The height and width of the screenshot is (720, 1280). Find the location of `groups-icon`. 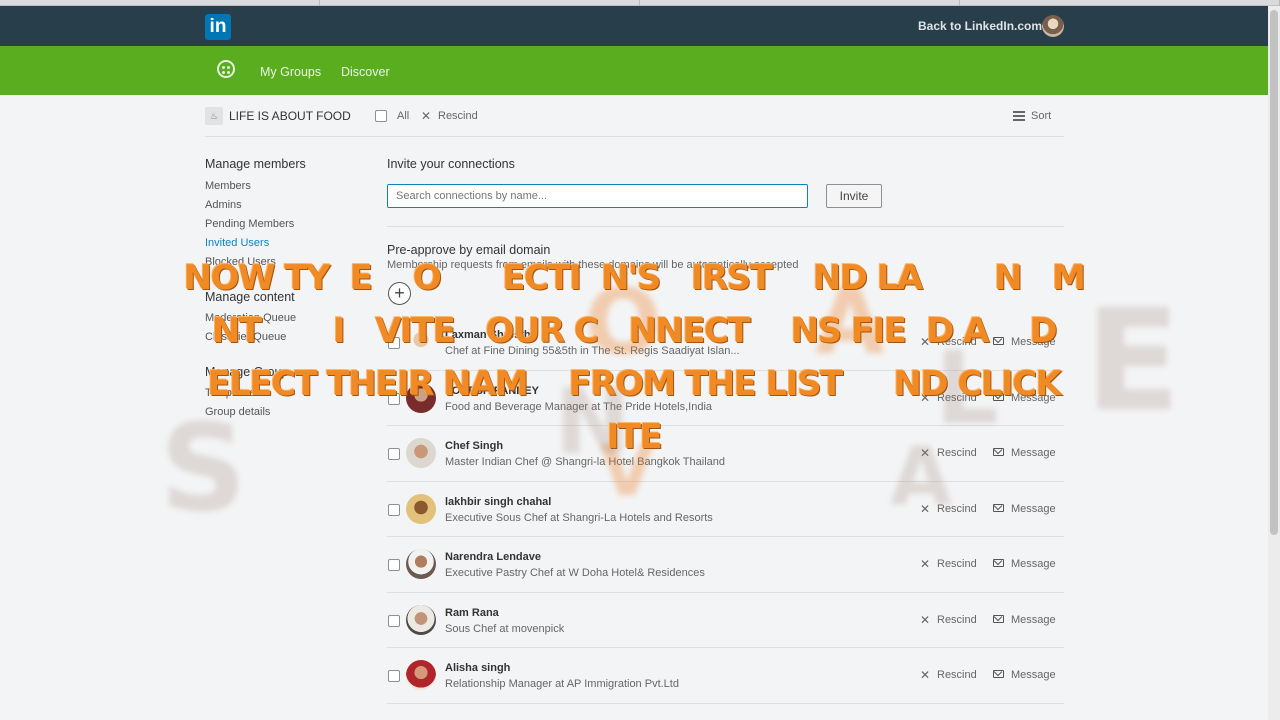

groups-icon is located at coordinates (226, 69).